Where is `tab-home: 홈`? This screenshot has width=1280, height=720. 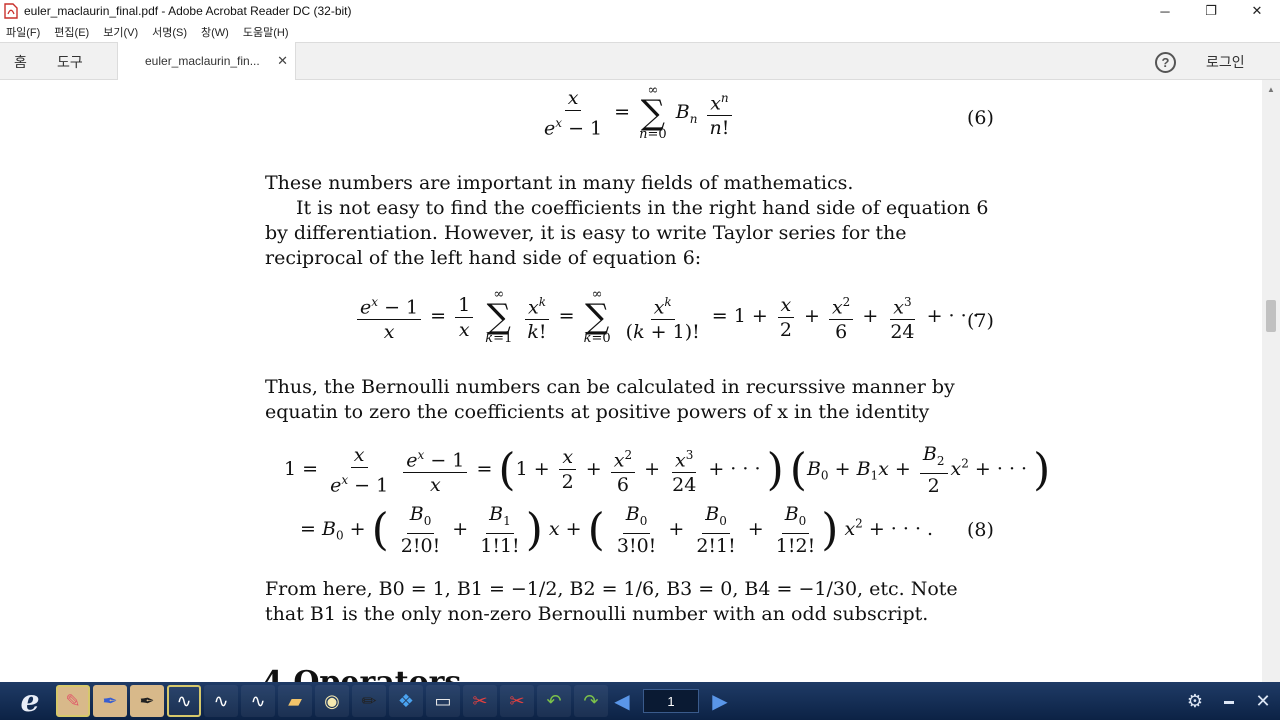
tab-home: 홈 is located at coordinates (20, 62).